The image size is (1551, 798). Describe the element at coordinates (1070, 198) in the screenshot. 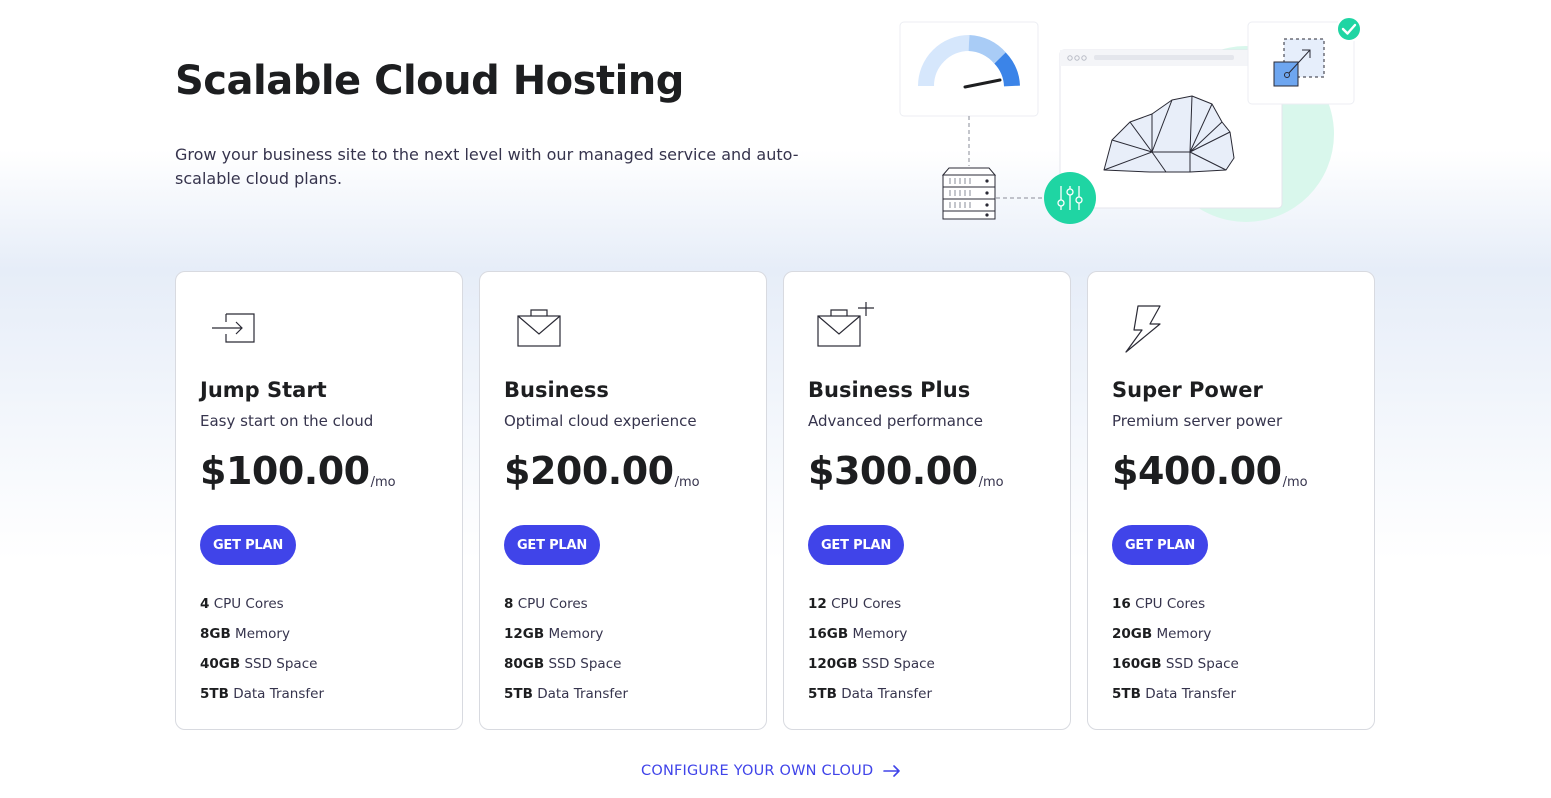

I see `sliders-icon` at that location.